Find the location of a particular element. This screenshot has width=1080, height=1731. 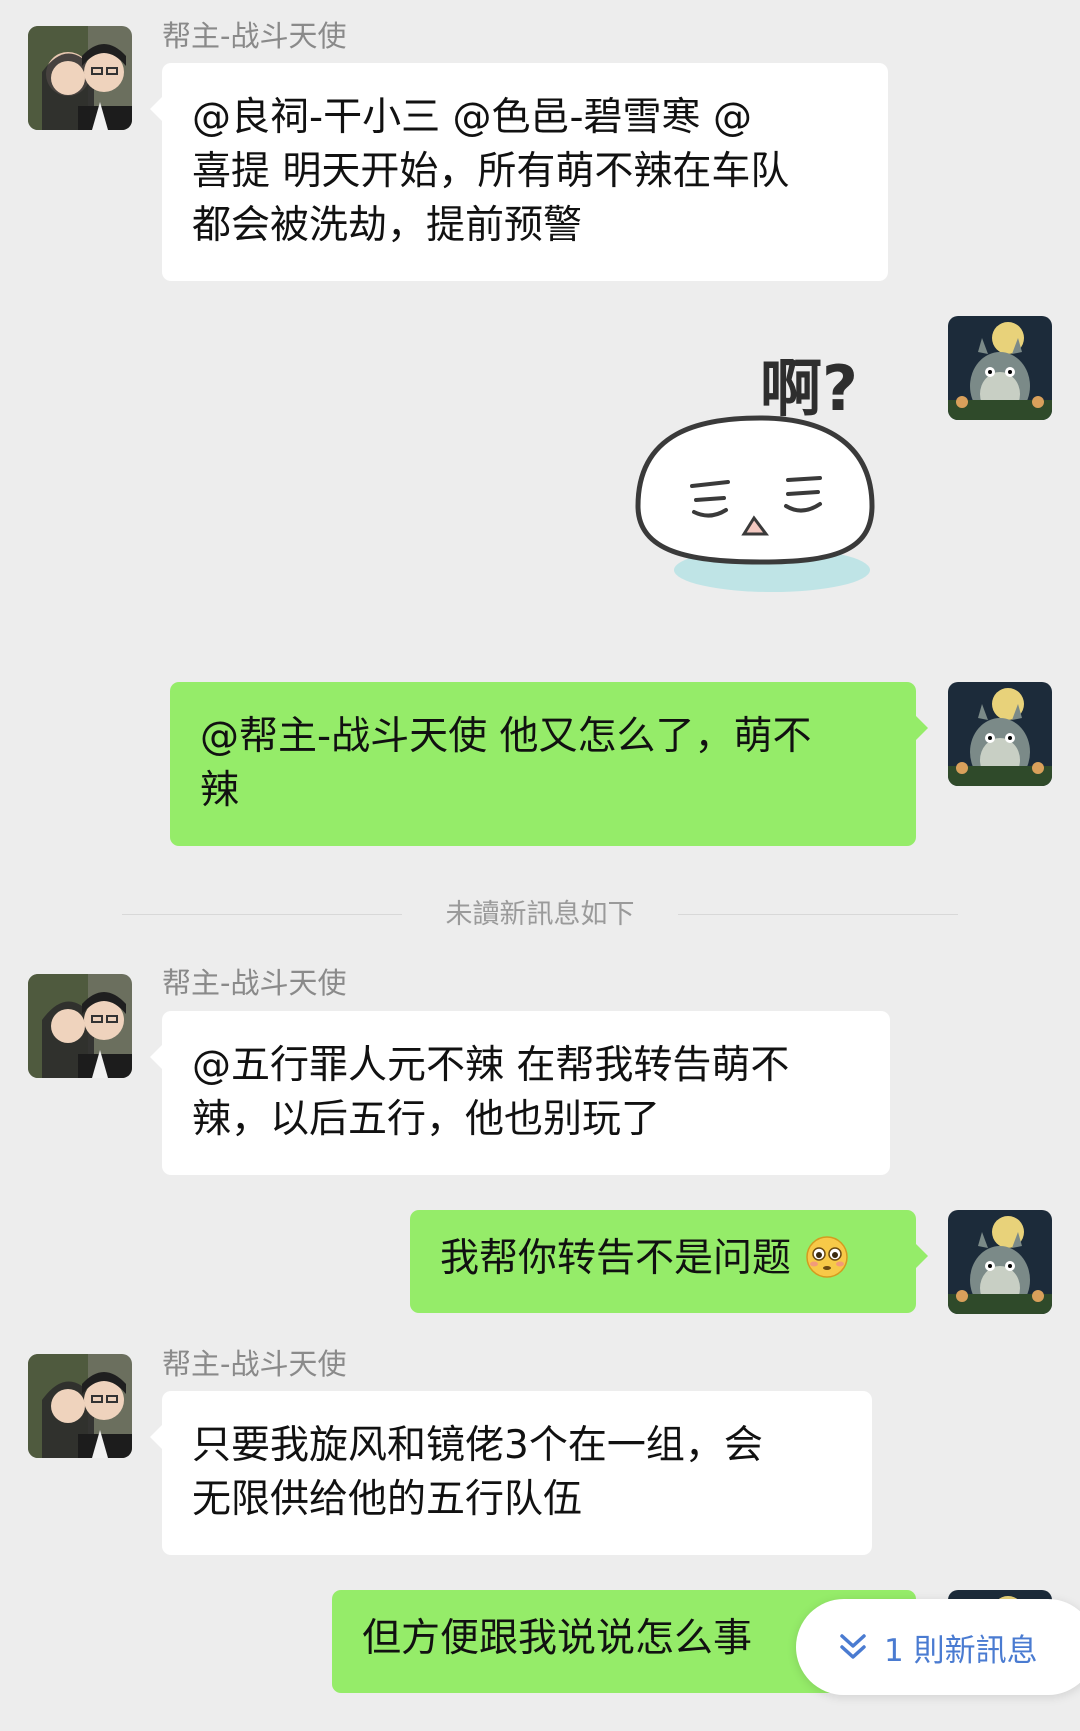

outgoing-message-bubble: 我帮你转告不是问题 is located at coordinates (669, 1261).